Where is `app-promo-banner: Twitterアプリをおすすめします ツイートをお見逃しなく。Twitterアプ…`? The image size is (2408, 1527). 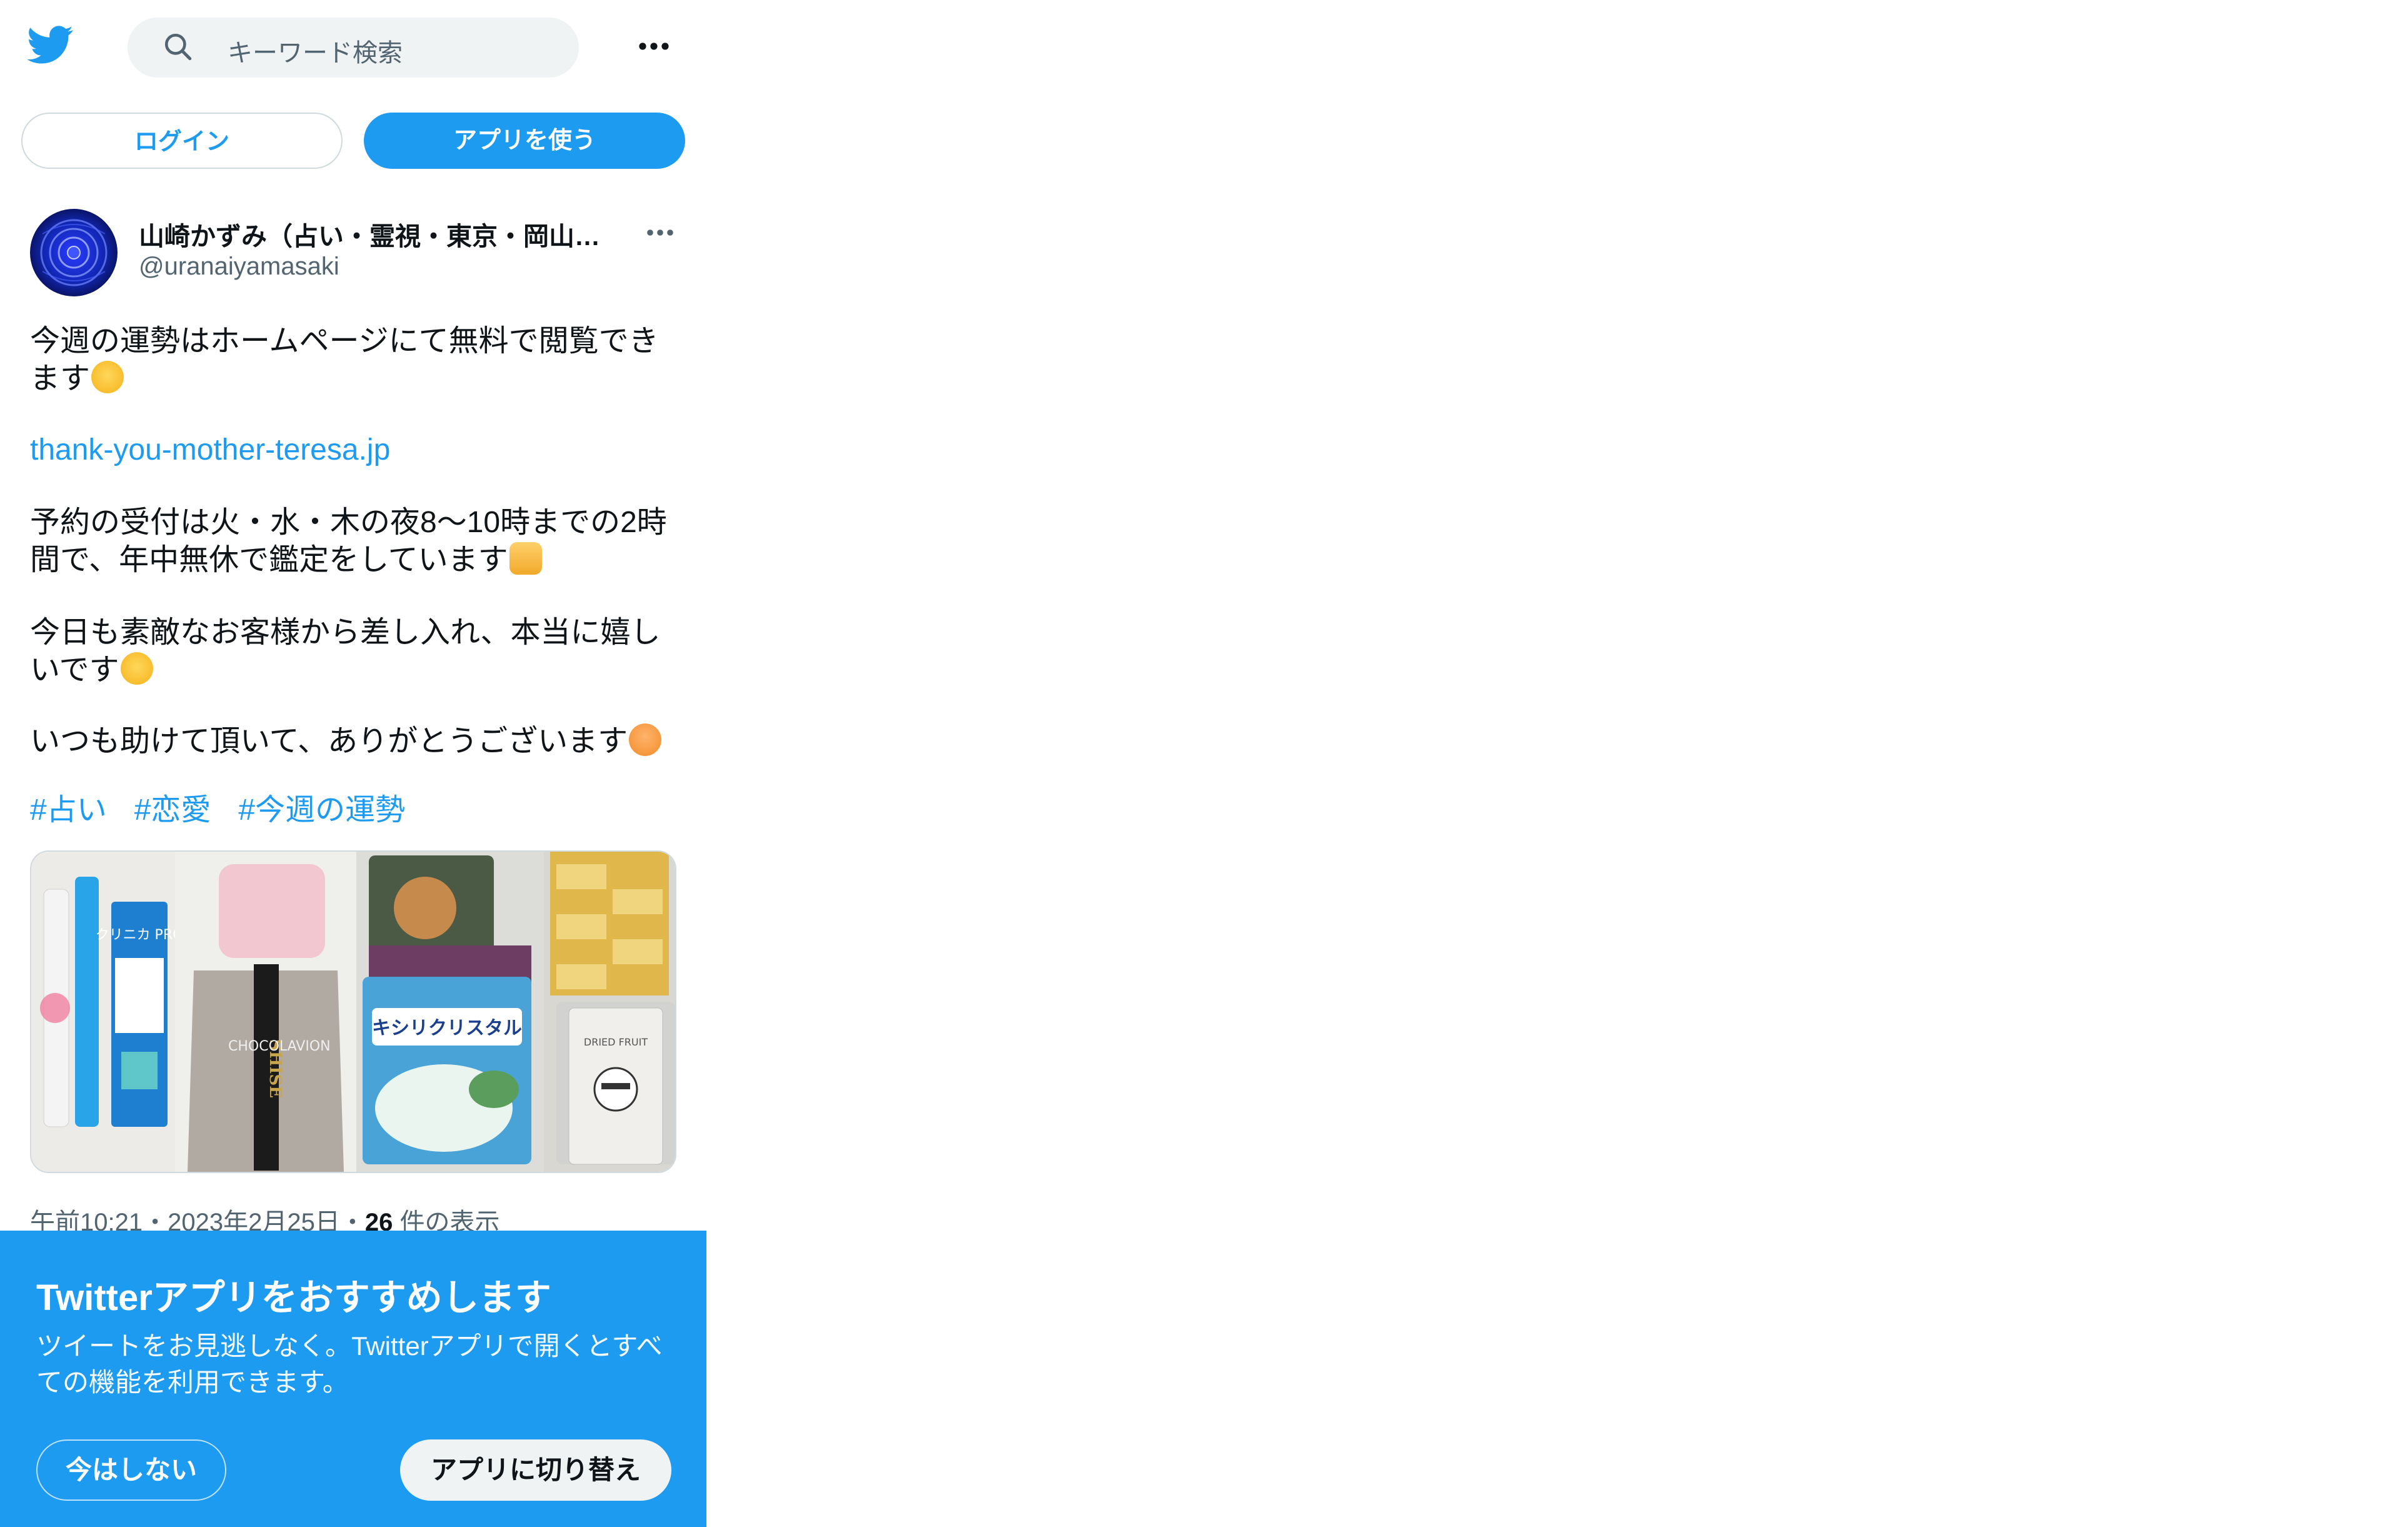 app-promo-banner: Twitterアプリをおすすめします ツイートをお見逃しなく。Twitterアプ… is located at coordinates (353, 1379).